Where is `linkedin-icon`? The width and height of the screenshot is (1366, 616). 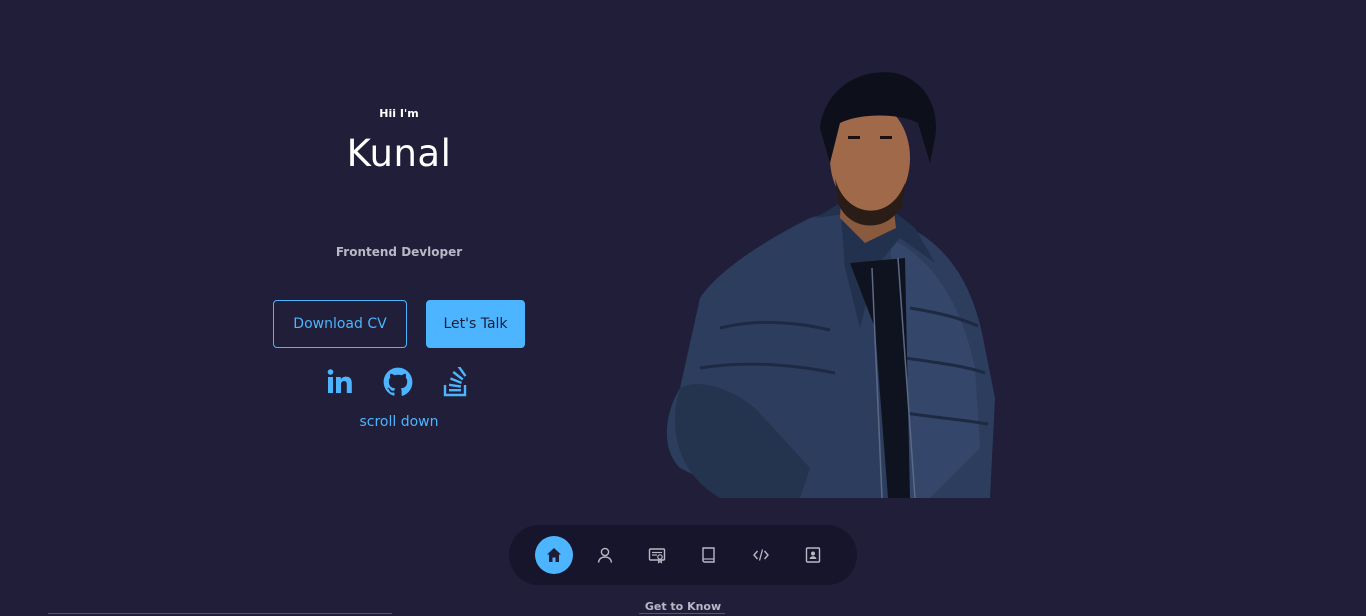 linkedin-icon is located at coordinates (339, 381).